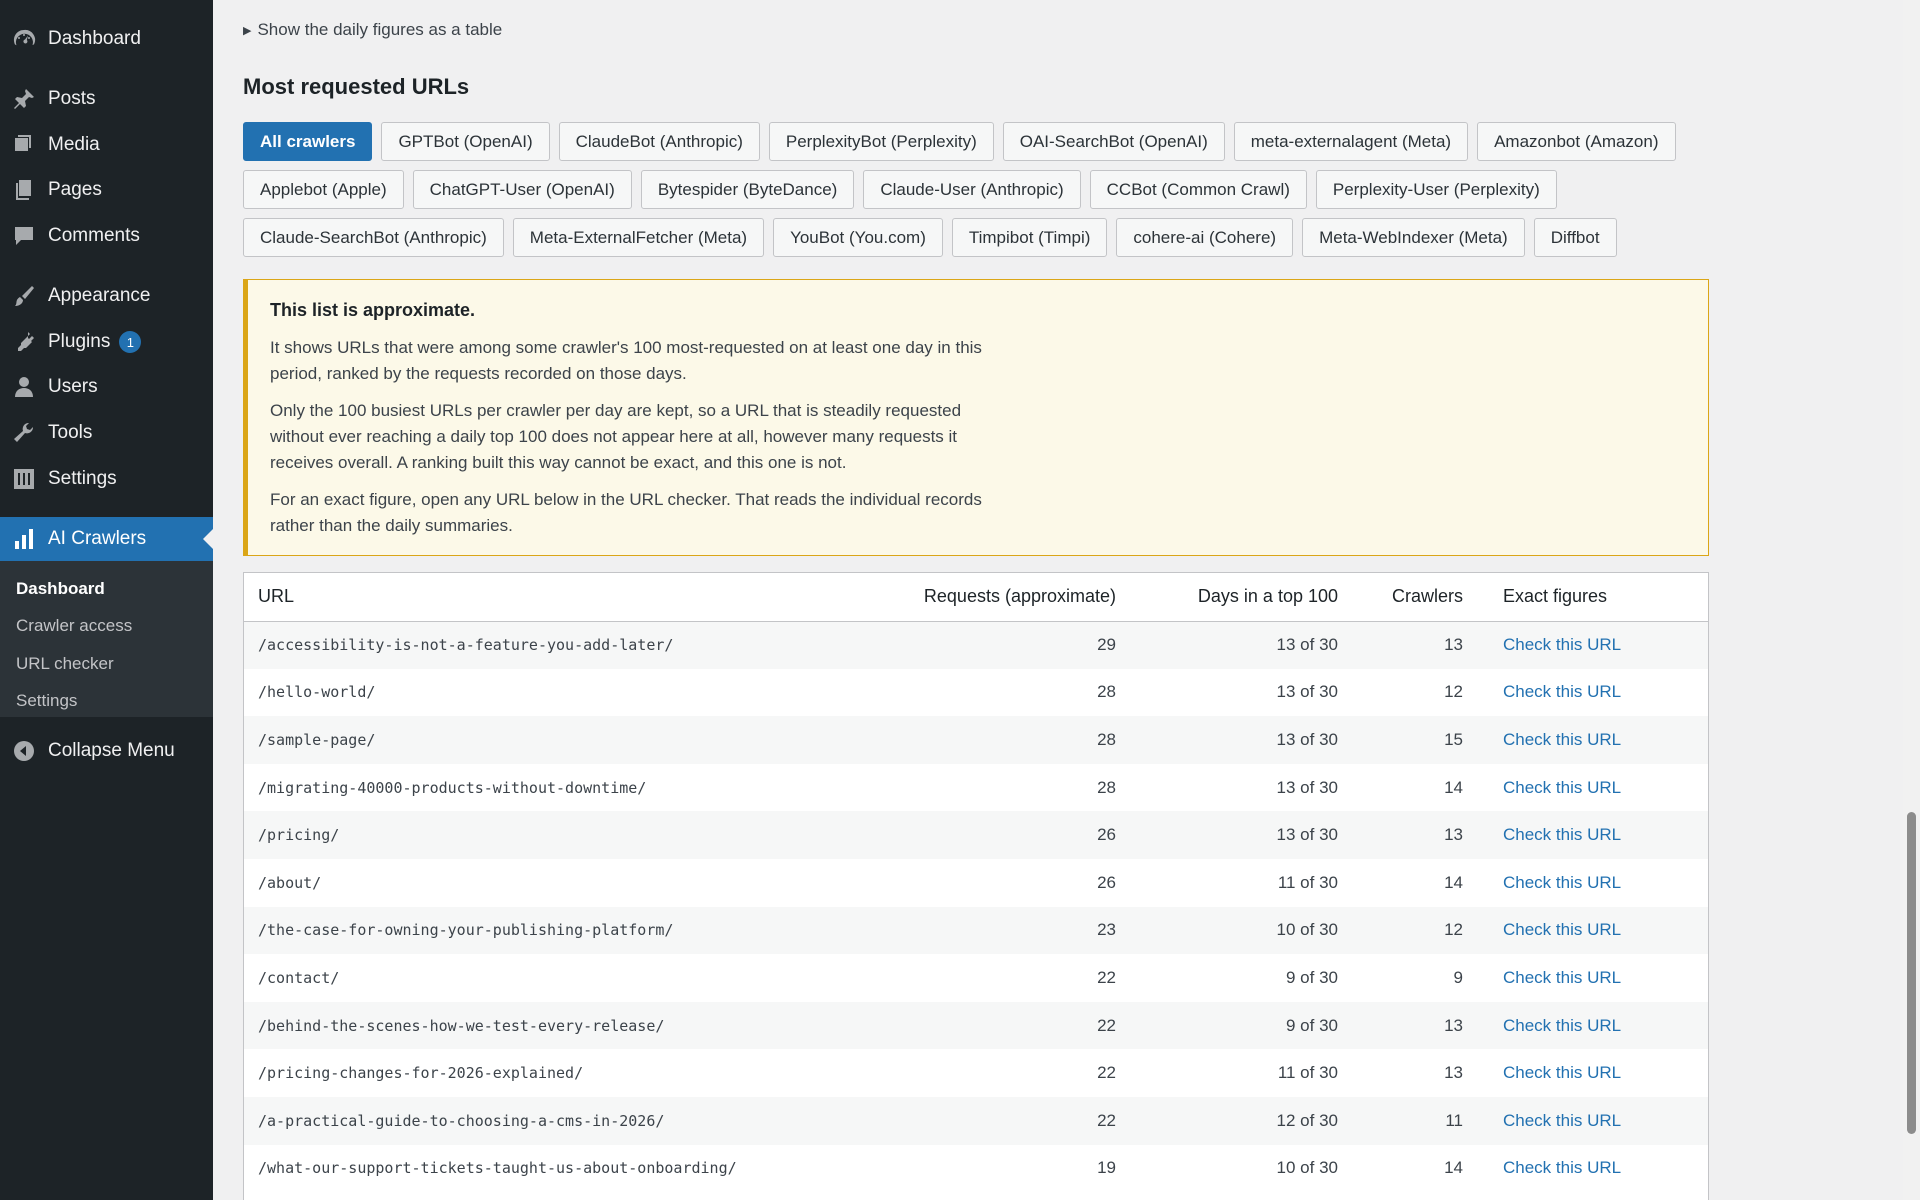 The height and width of the screenshot is (1200, 1920). Describe the element at coordinates (1576, 141) in the screenshot. I see `crawler-filter-button: Amazonbot (Amazon)` at that location.